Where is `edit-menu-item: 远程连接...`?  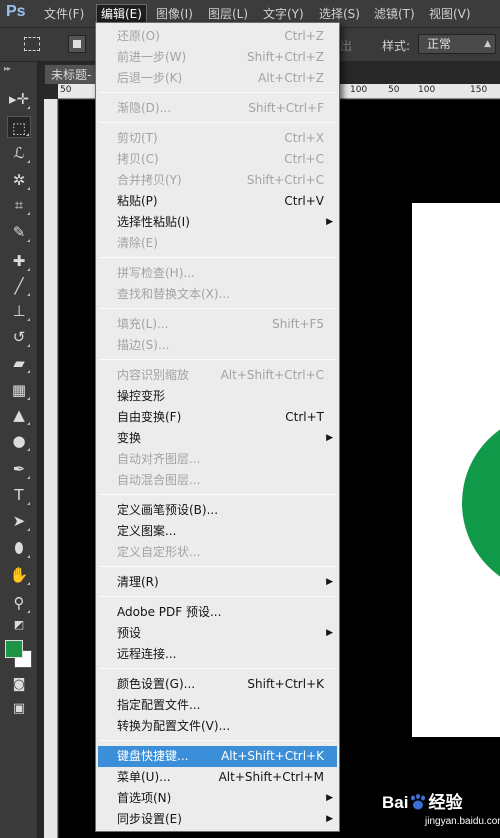 edit-menu-item: 远程连接... is located at coordinates (217, 654).